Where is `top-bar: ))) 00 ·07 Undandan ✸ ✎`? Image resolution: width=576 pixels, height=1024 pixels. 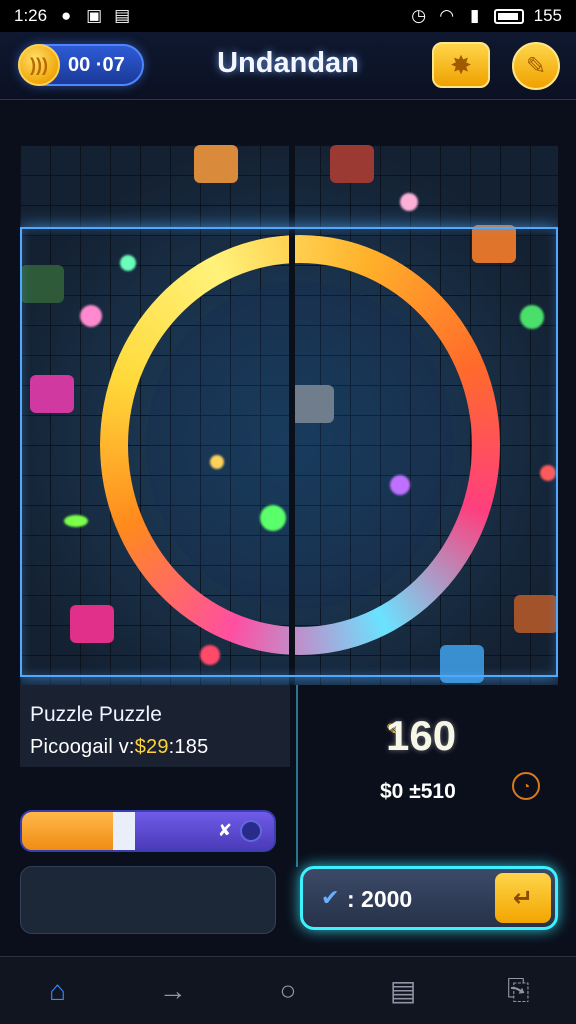 top-bar: ))) 00 ·07 Undandan ✸ ✎ is located at coordinates (288, 66).